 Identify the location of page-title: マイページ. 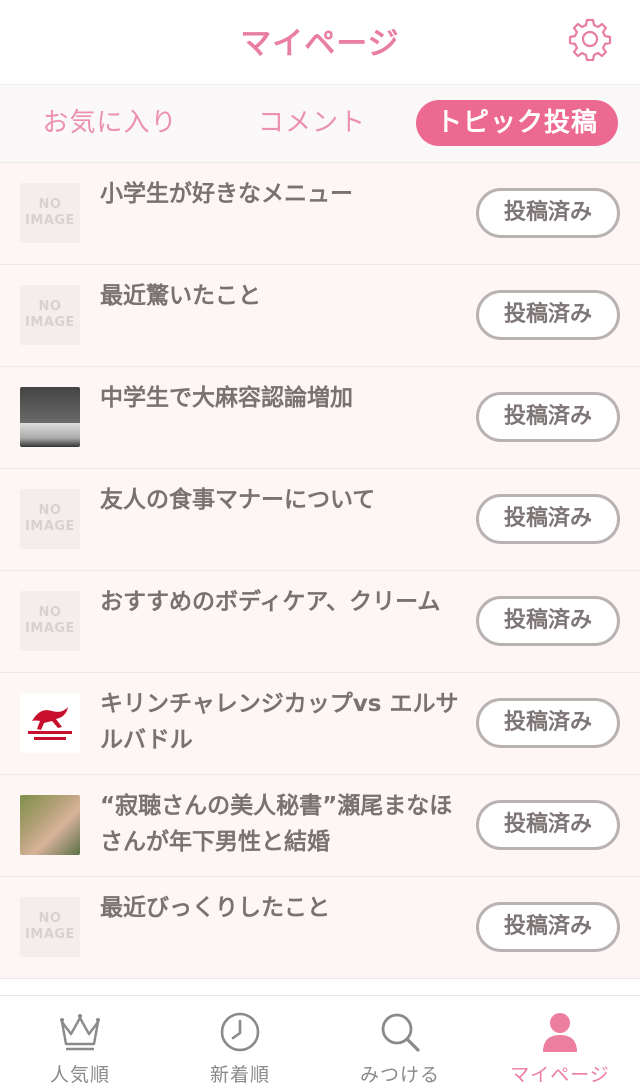
(320, 44).